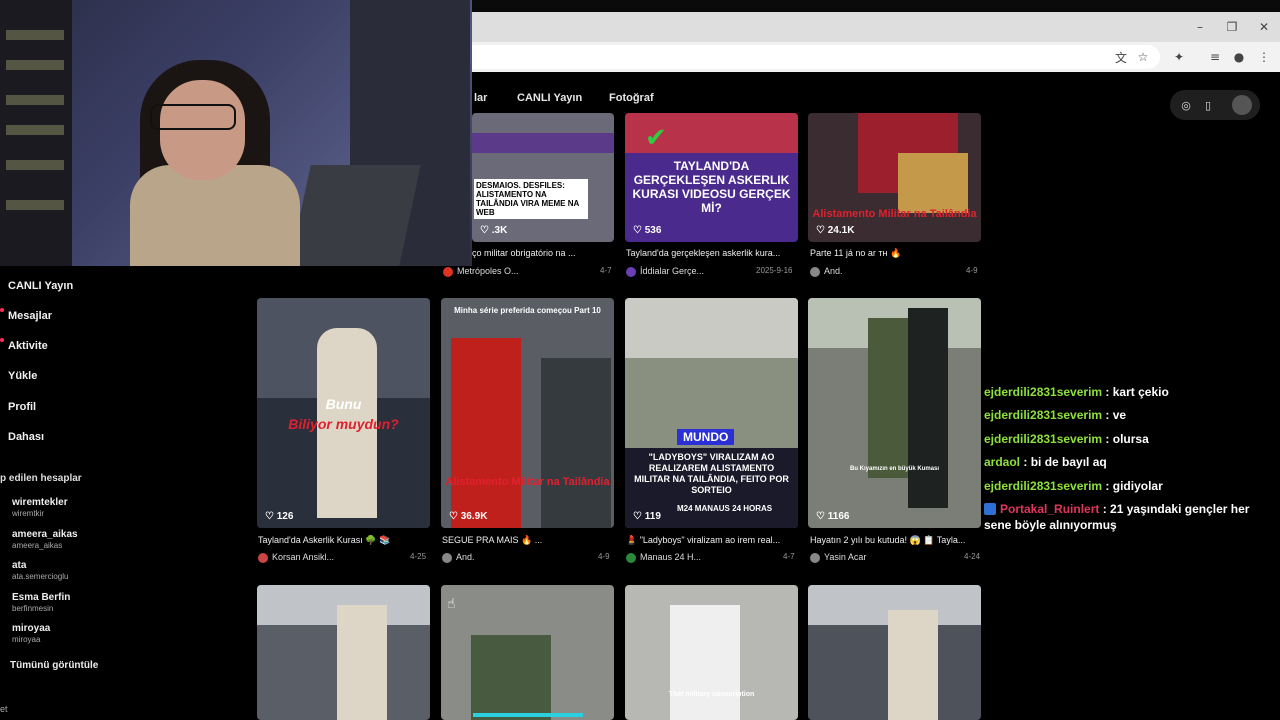  Describe the element at coordinates (1208, 105) in the screenshot. I see `device-icon: ▯` at that location.